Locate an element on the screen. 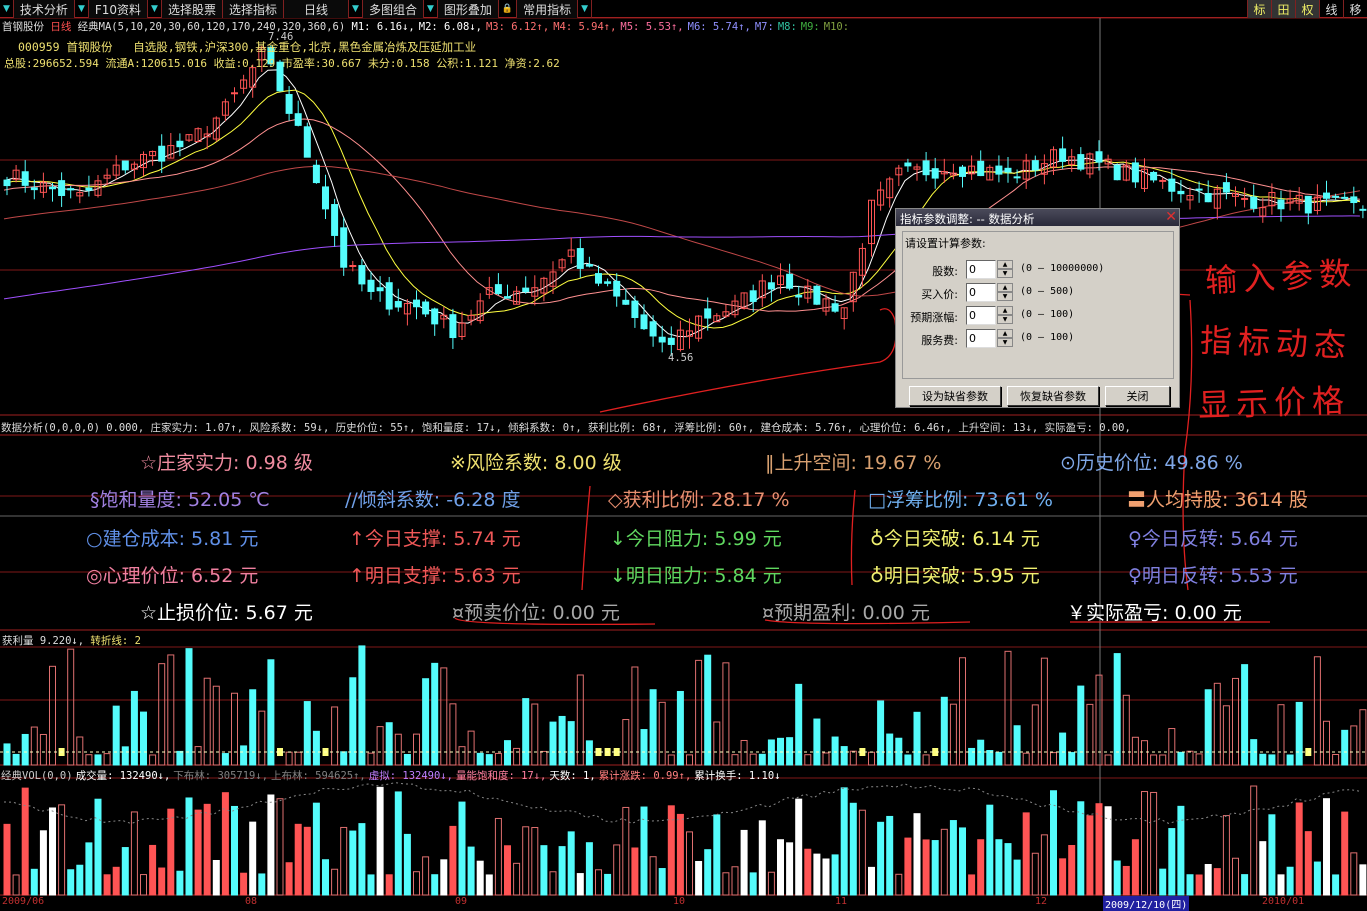 Image resolution: width=1367 pixels, height=911 pixels. toolbar-item: 常用指标 is located at coordinates (548, 9).